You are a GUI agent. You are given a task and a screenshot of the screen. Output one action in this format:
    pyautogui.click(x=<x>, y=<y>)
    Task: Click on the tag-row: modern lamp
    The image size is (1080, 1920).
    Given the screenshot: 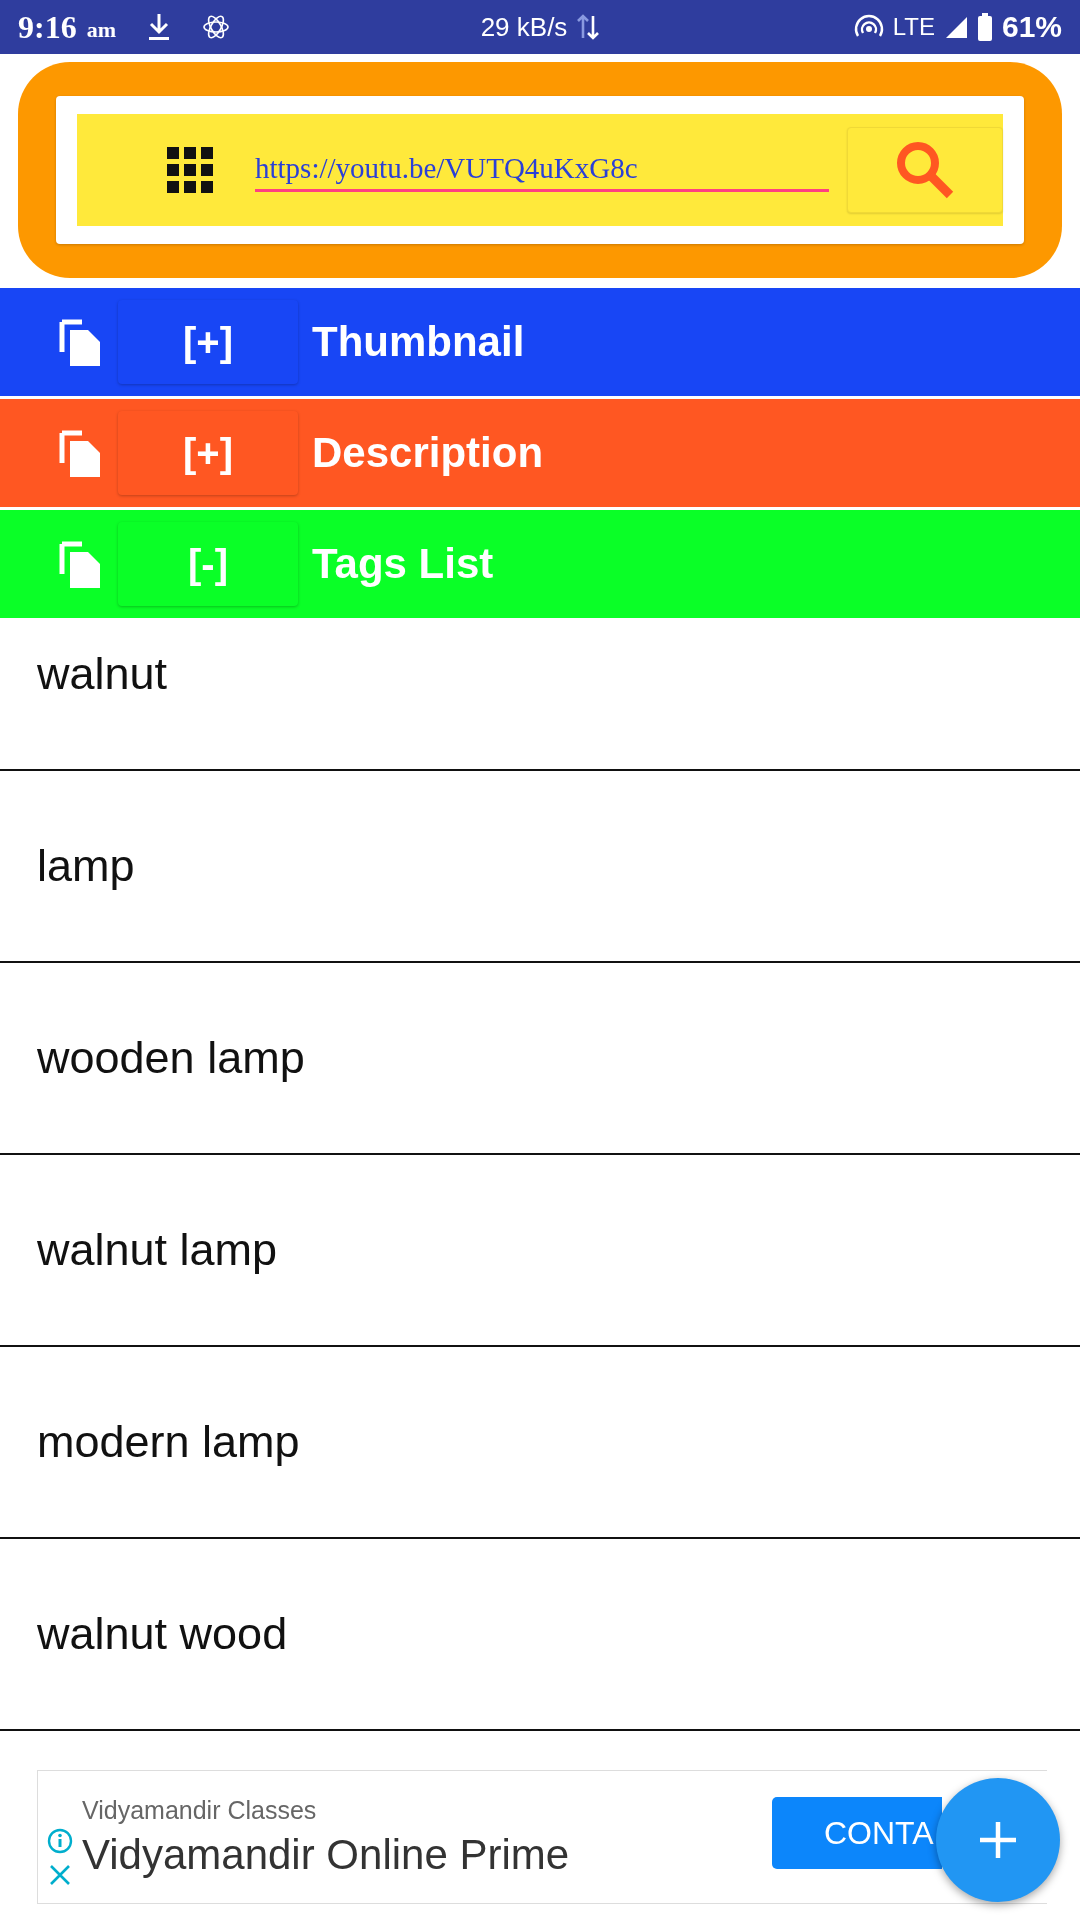 What is the action you would take?
    pyautogui.click(x=540, y=1443)
    